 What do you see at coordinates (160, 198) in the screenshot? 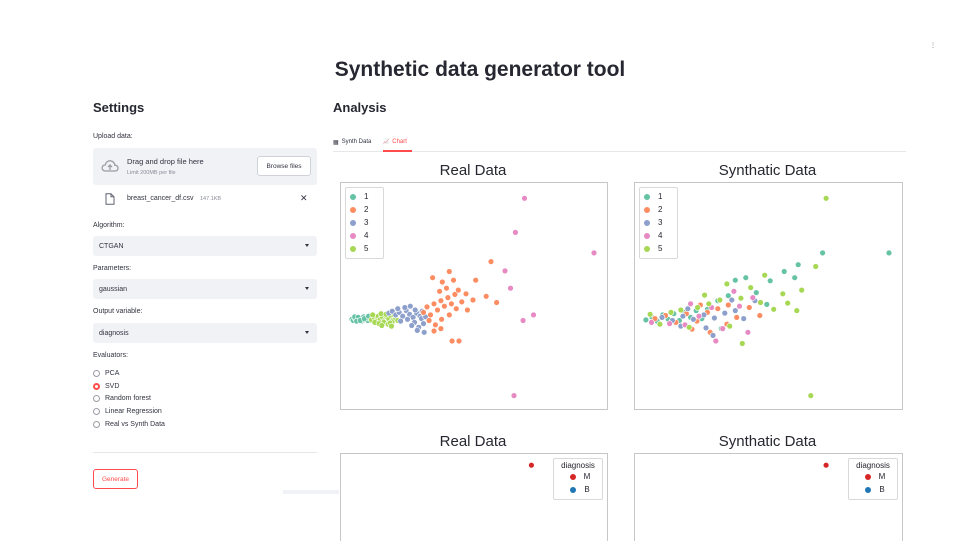
I see `file-name: breast_cancer_df.csv` at bounding box center [160, 198].